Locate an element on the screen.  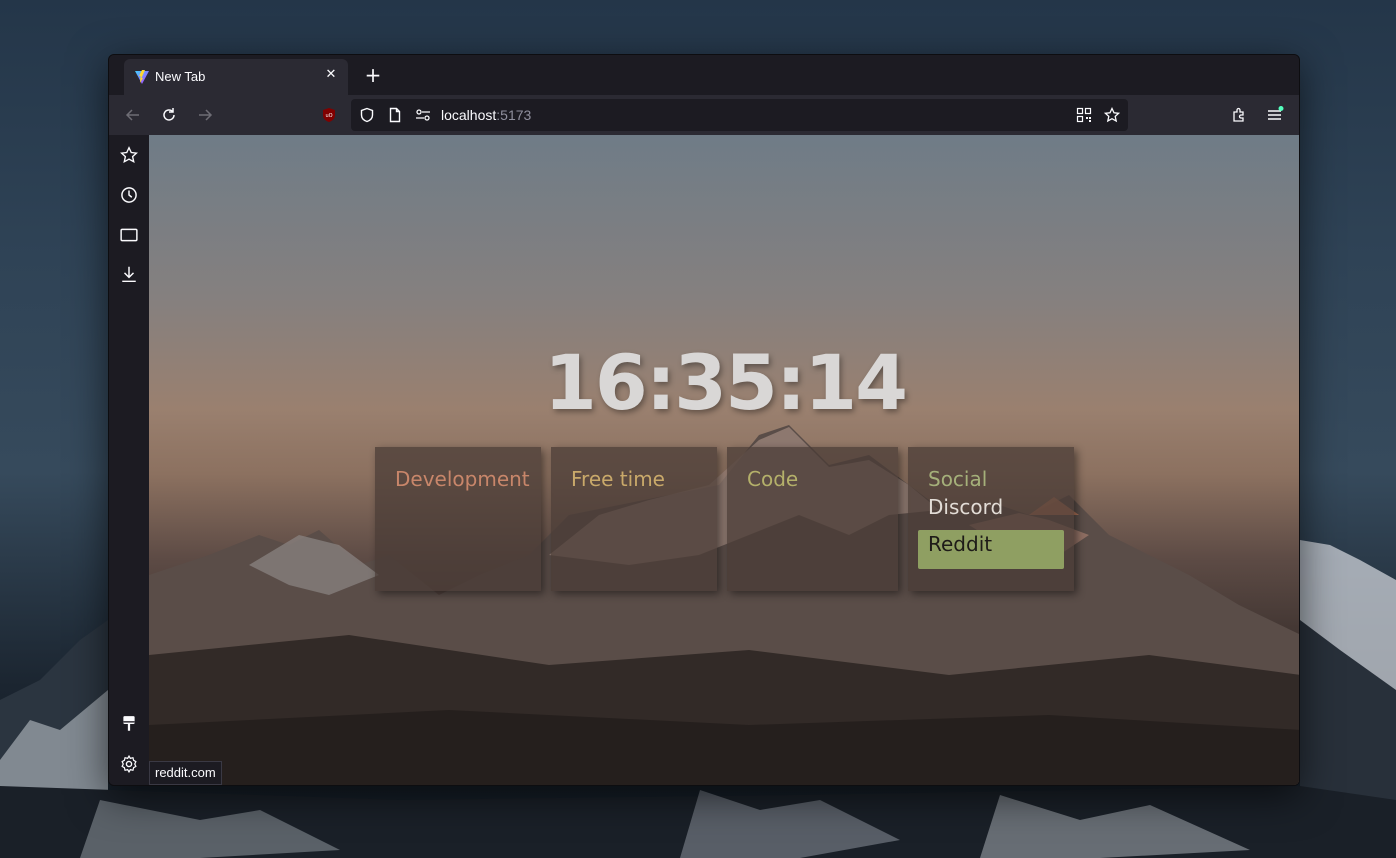
tab-new-tab: New Tab ✕ is located at coordinates (236, 77).